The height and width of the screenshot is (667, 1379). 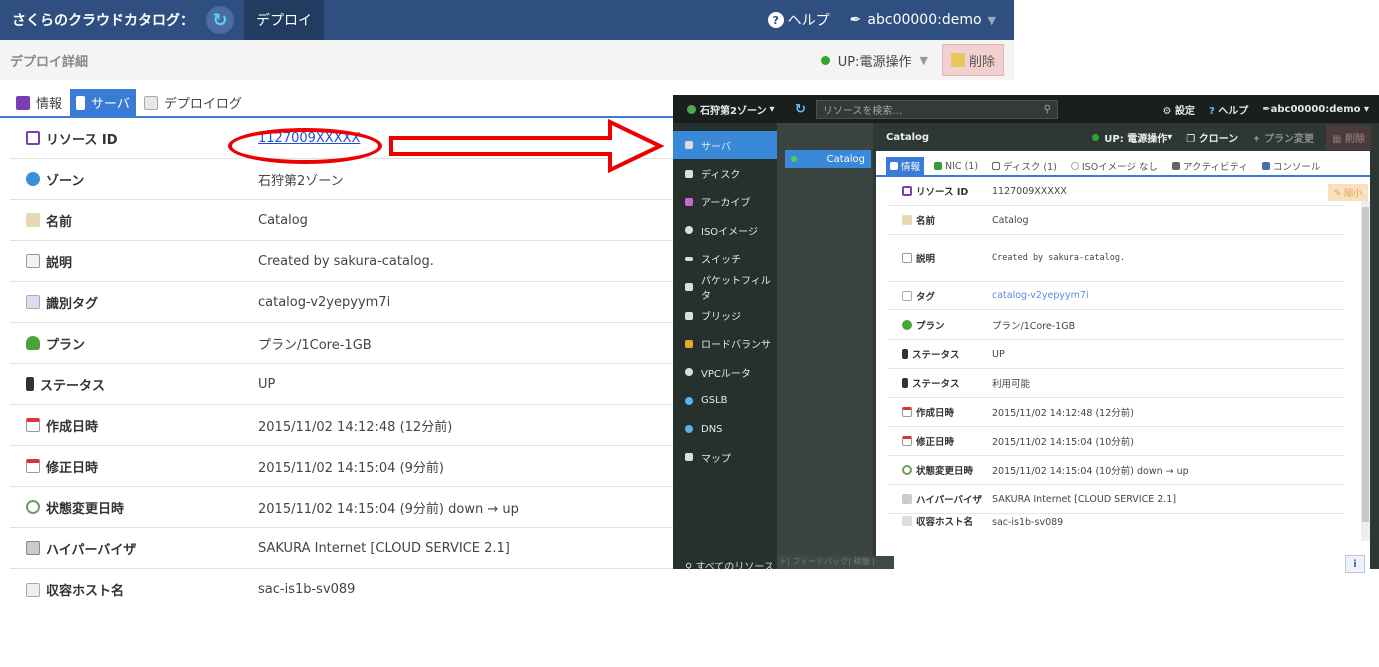 I want to click on row-key: 状態変更日時, so click(x=945, y=471).